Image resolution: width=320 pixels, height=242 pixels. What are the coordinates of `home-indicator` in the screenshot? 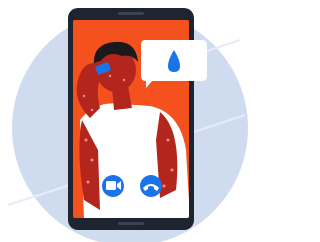 It's located at (131, 223).